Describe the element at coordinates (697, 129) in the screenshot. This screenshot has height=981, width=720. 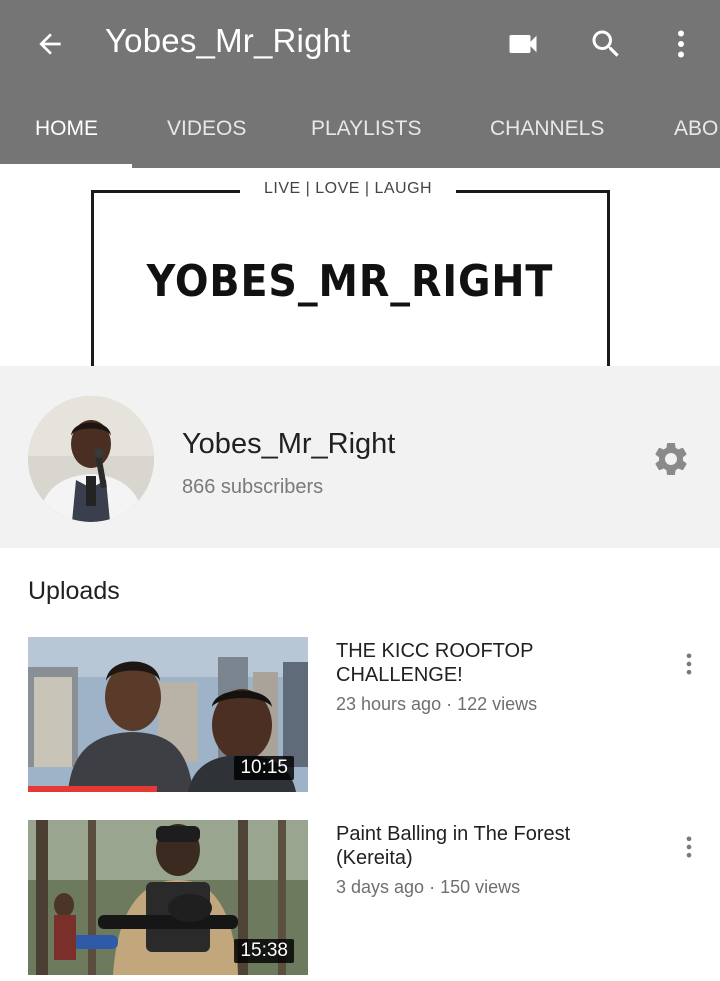
I see `tab-about: ABOUT` at that location.